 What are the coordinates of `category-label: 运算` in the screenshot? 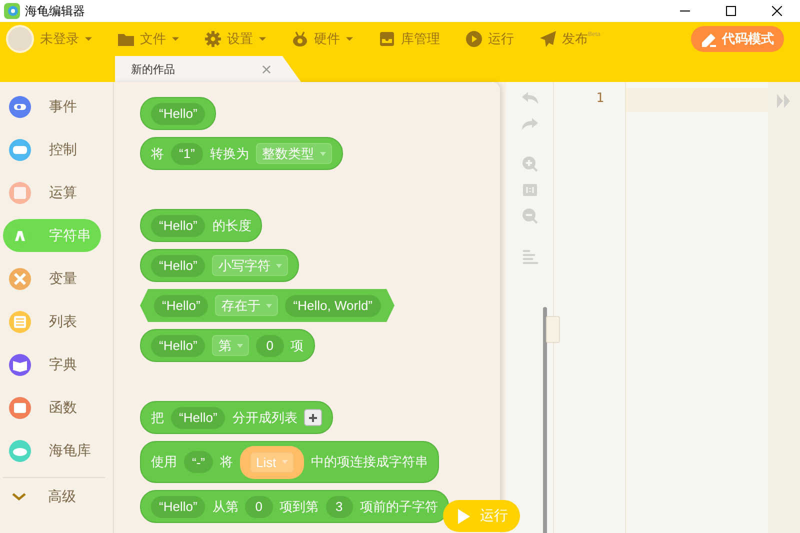 It's located at (63, 193).